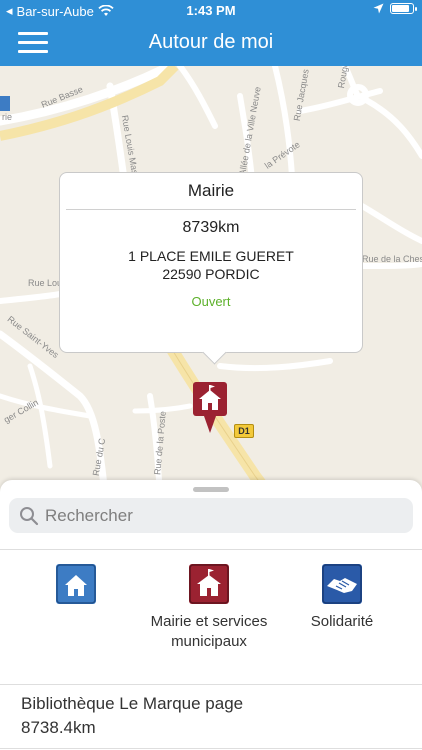 This screenshot has width=422, height=750. What do you see at coordinates (7, 117) in the screenshot?
I see `road-label: rie` at bounding box center [7, 117].